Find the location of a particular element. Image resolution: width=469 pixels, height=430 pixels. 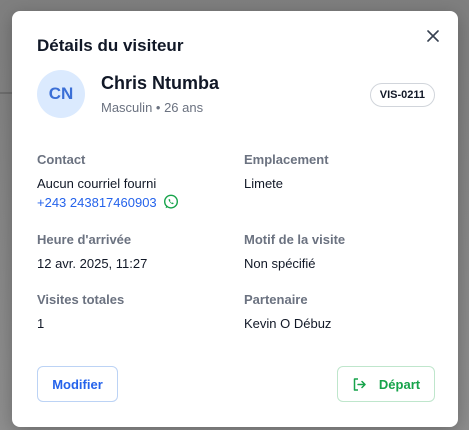

whatsapp-icon is located at coordinates (171, 202).